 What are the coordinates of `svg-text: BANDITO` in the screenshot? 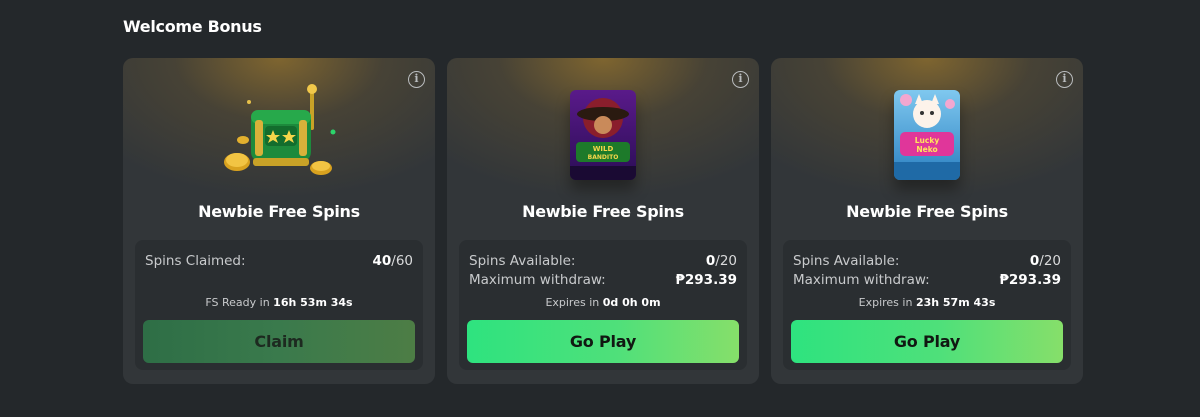 It's located at (603, 157).